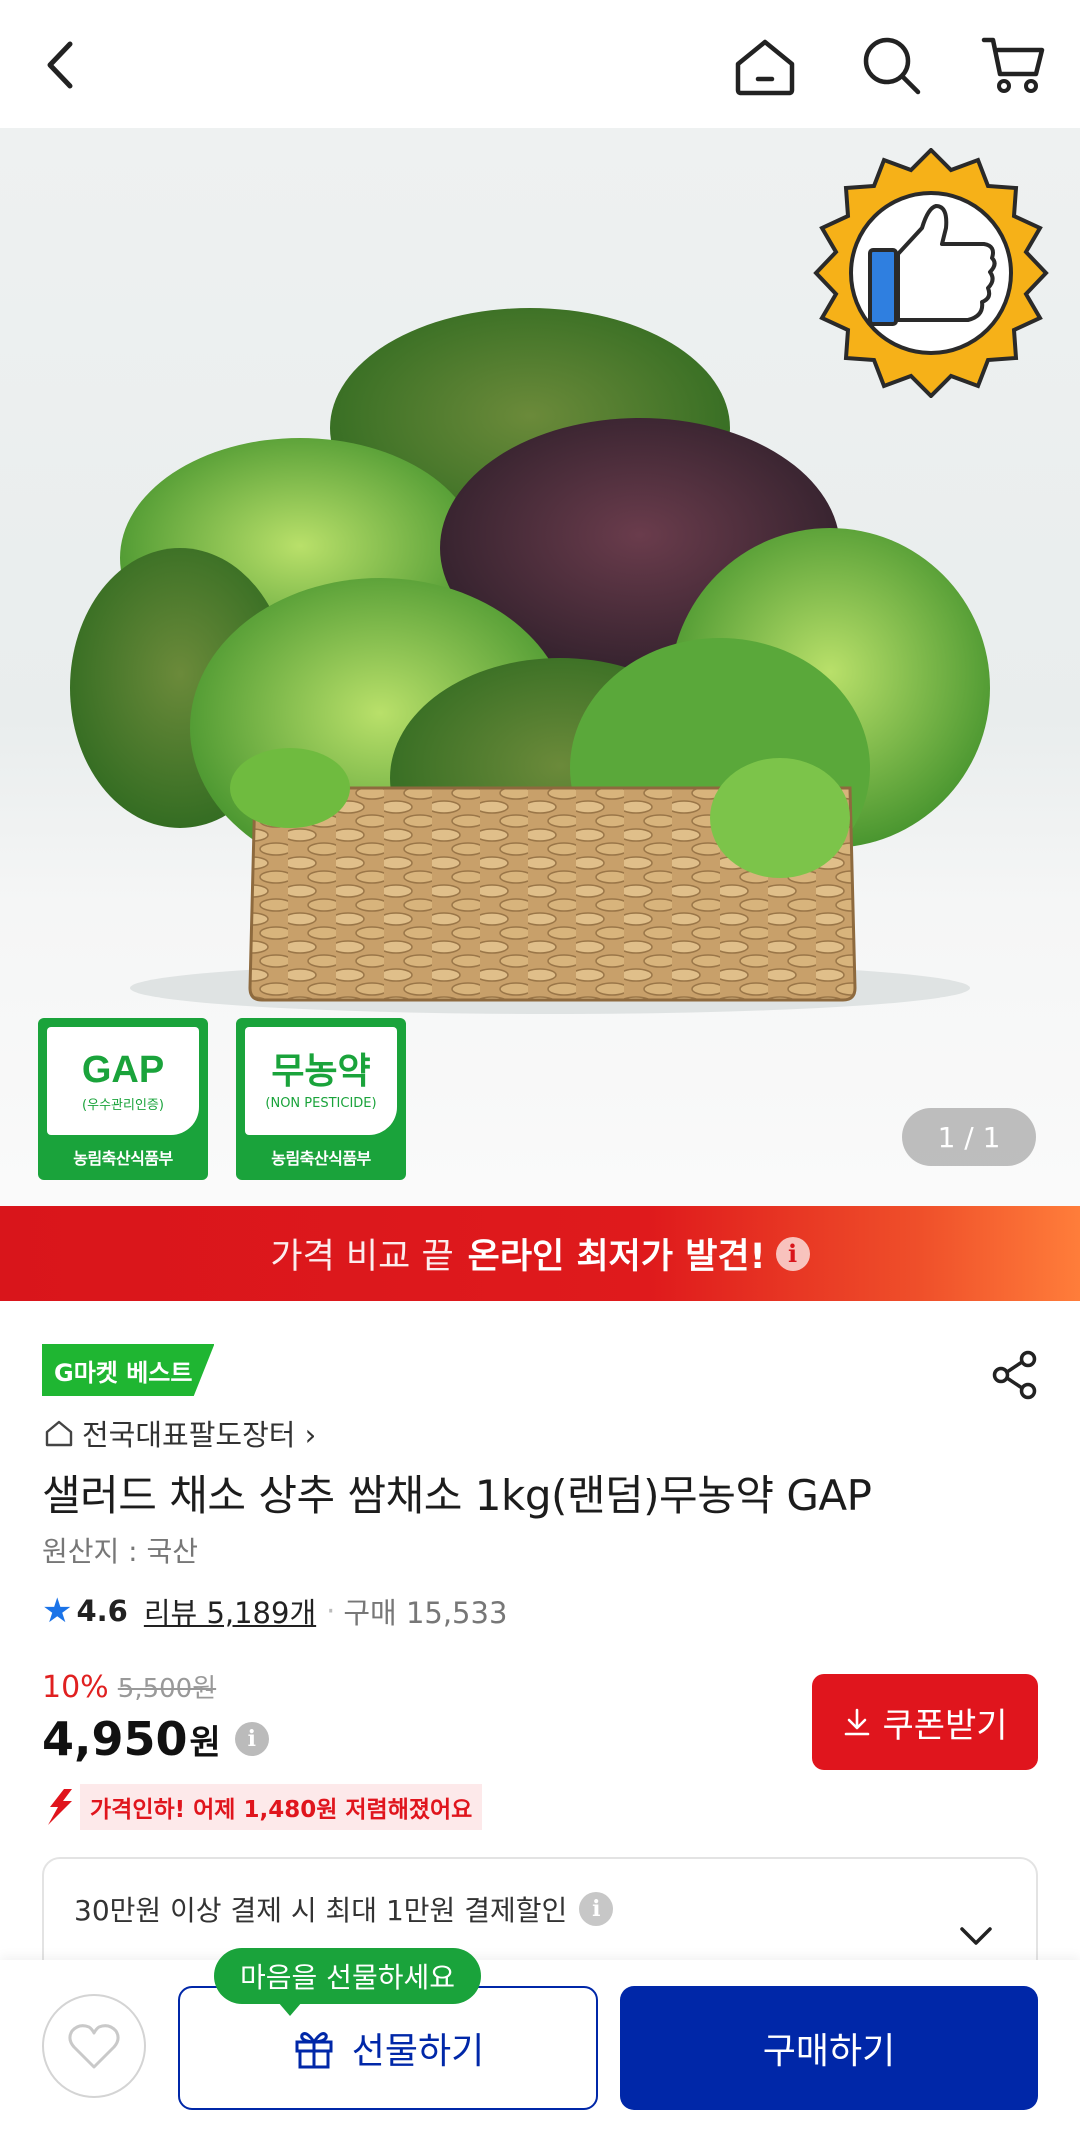 Image resolution: width=1080 pixels, height=2134 pixels. I want to click on price-drop-notice: 가격인하! 어제 1,480원 저렴해졌어요, so click(262, 1807).